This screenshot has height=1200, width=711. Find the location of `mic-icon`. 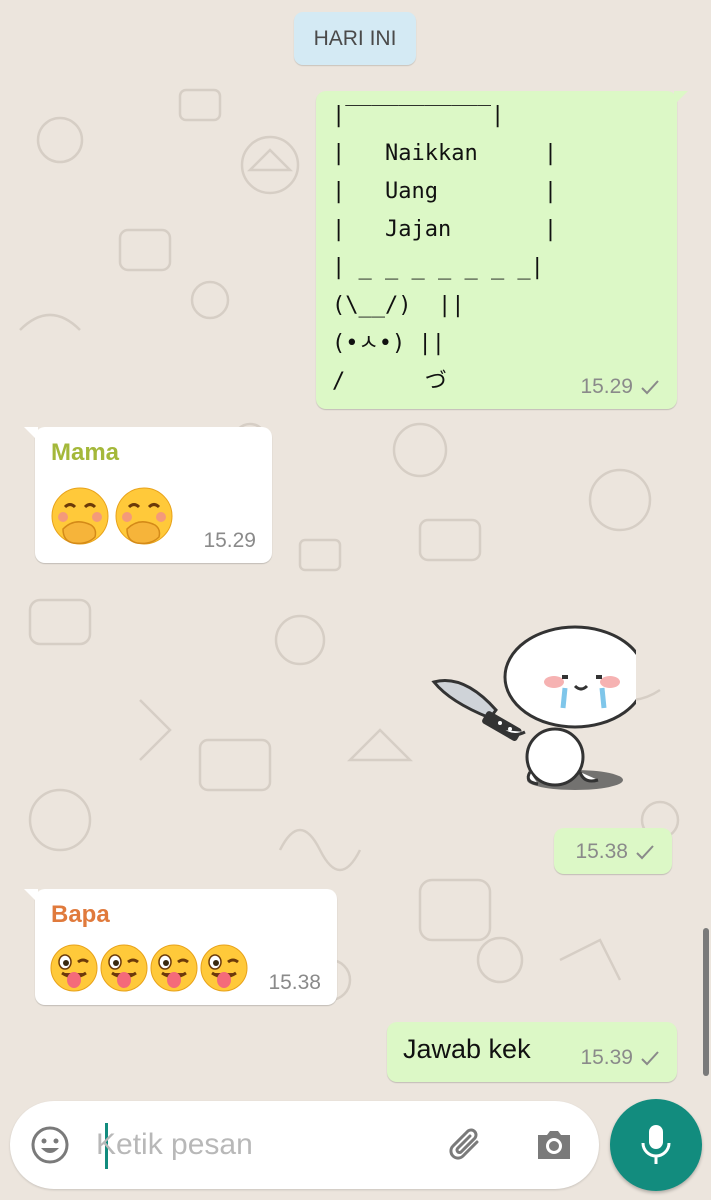

mic-icon is located at coordinates (656, 1144).